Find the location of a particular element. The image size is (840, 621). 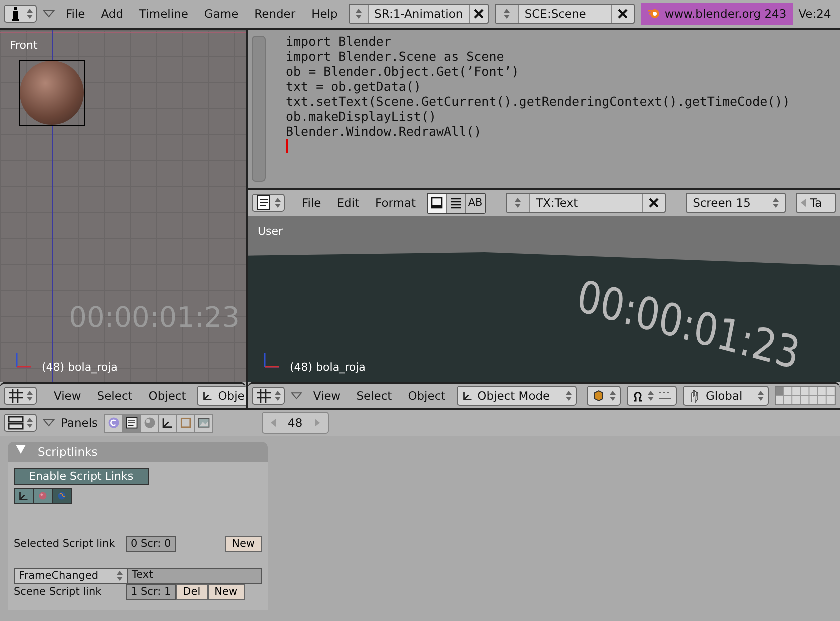

word-wrap-toggle is located at coordinates (456, 203).